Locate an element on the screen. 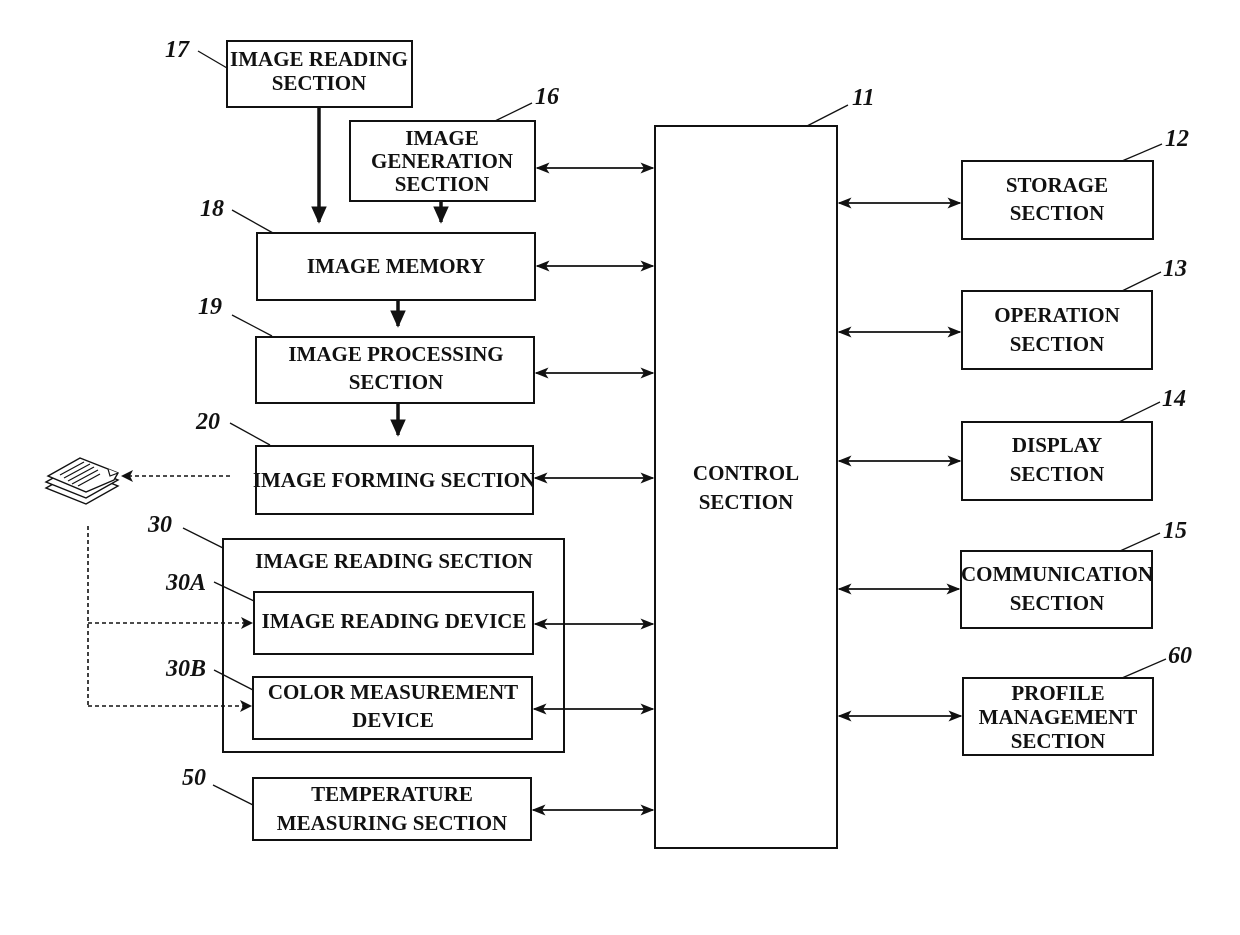 This screenshot has width=1240, height=935. operation-section-13: OPERATION SECTION 13 is located at coordinates (1074, 313).